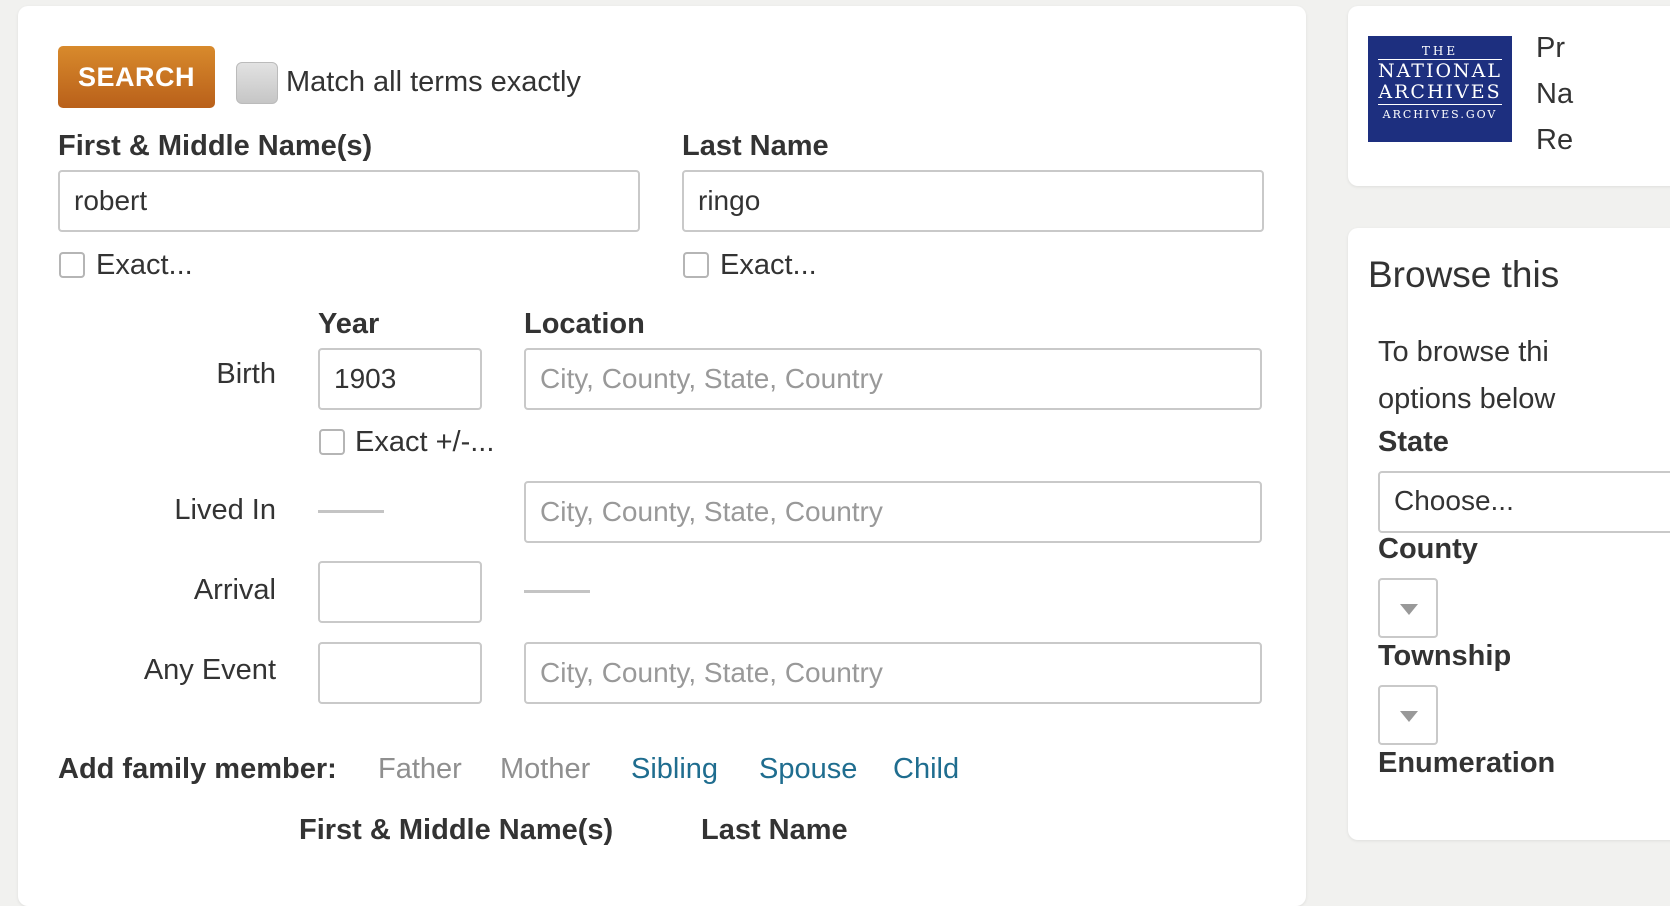 The height and width of the screenshot is (906, 1670). I want to click on arrival-year-input, so click(400, 592).